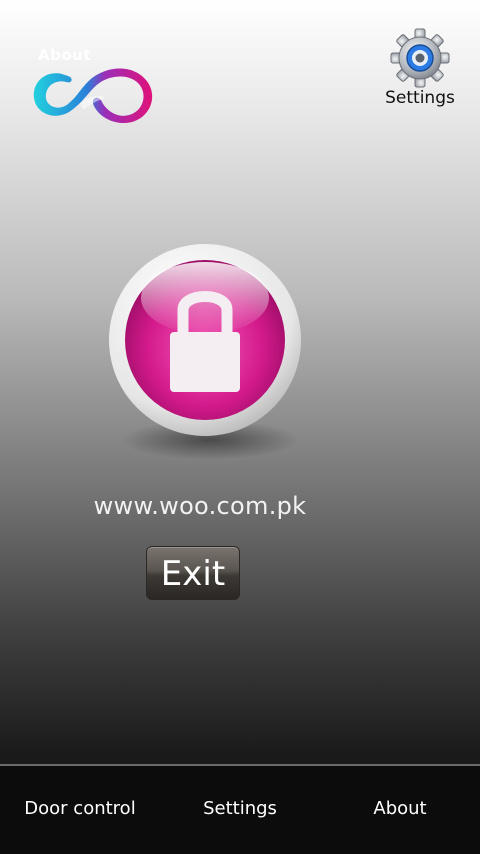 This screenshot has width=480, height=854. Describe the element at coordinates (420, 58) in the screenshot. I see `gear-icon` at that location.